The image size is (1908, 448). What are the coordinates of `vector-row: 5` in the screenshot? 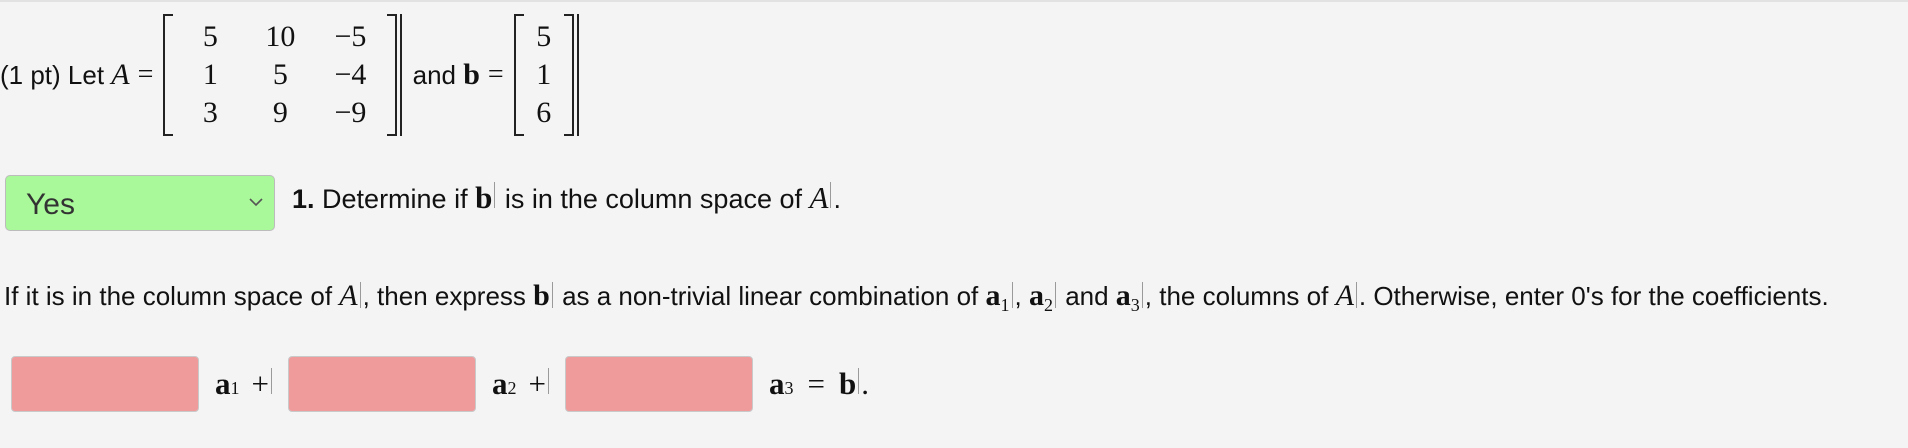 It's located at (544, 37).